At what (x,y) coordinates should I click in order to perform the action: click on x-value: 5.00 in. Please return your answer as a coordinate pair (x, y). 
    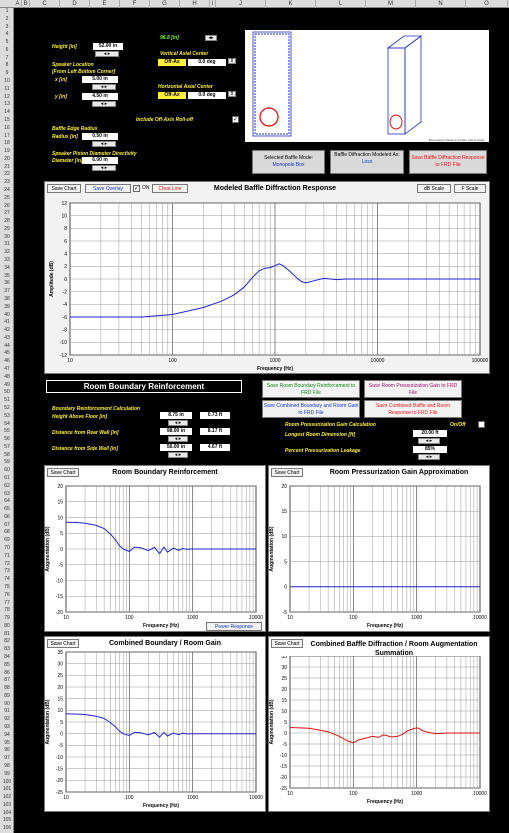
    Looking at the image, I should click on (100, 79).